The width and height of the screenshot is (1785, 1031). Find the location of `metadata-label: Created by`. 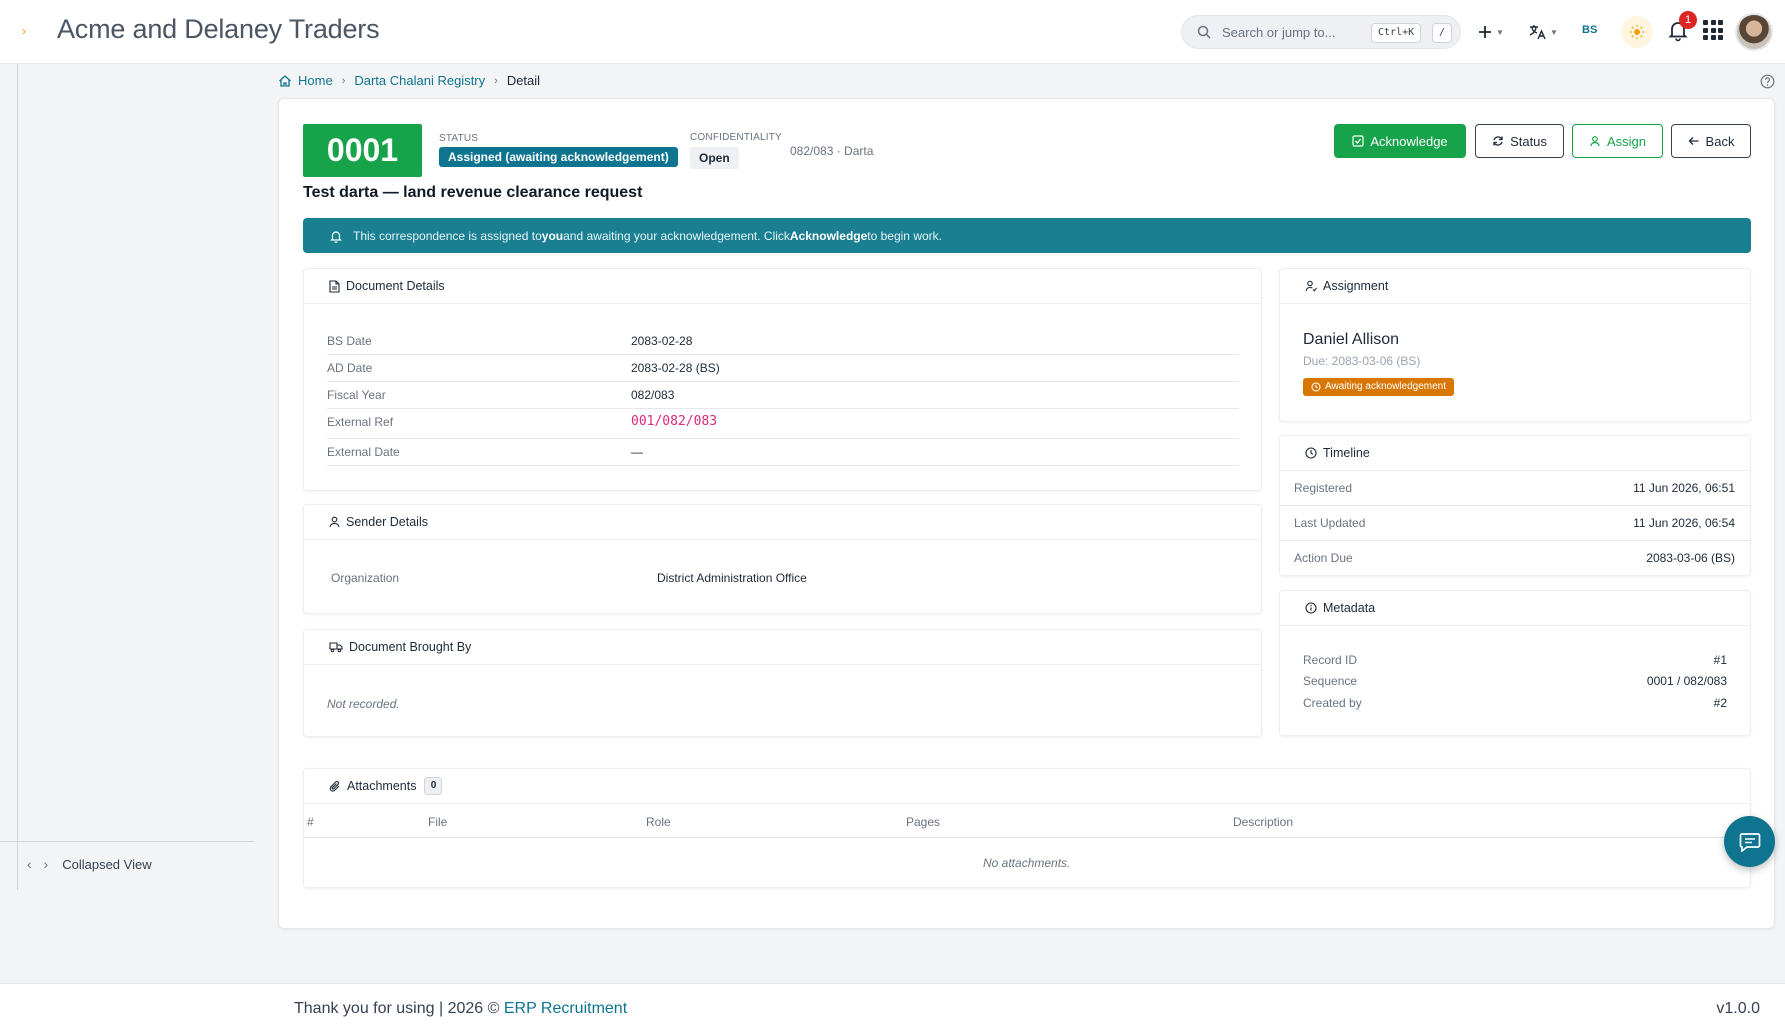

metadata-label: Created by is located at coordinates (1332, 703).